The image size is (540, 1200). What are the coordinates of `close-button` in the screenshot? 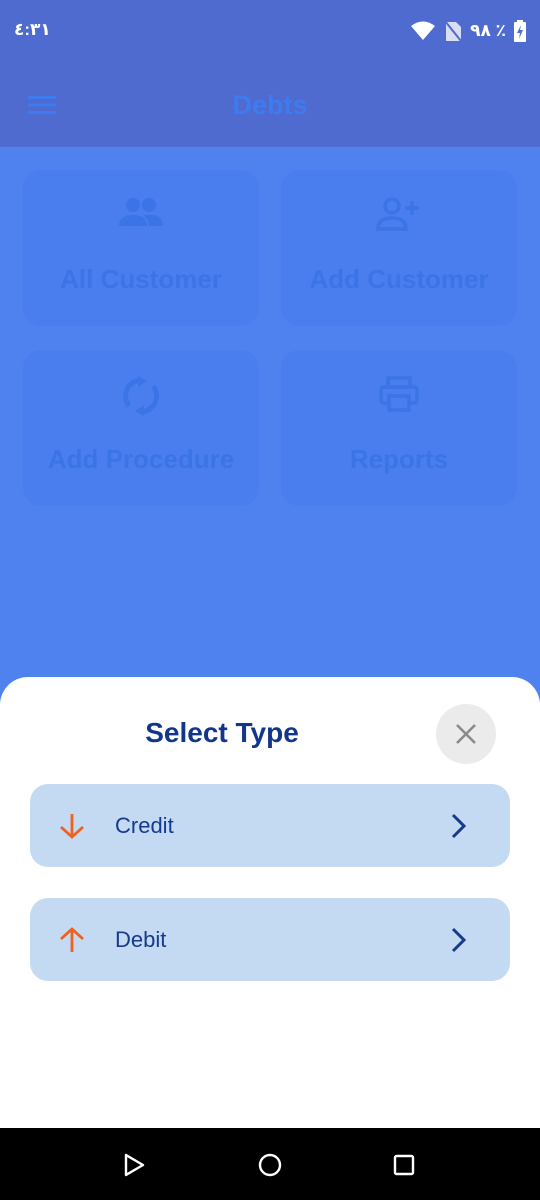 It's located at (466, 734).